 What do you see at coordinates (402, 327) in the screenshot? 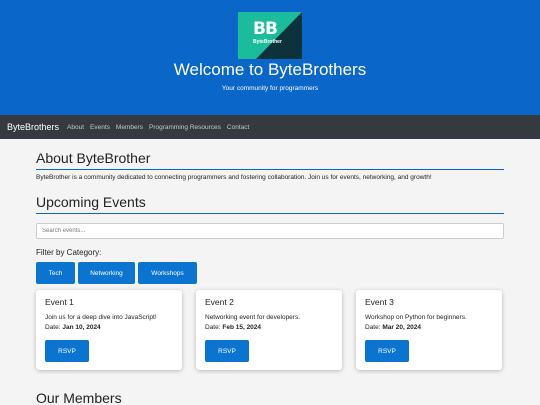
I see `date-value: Mar 20, 2024` at bounding box center [402, 327].